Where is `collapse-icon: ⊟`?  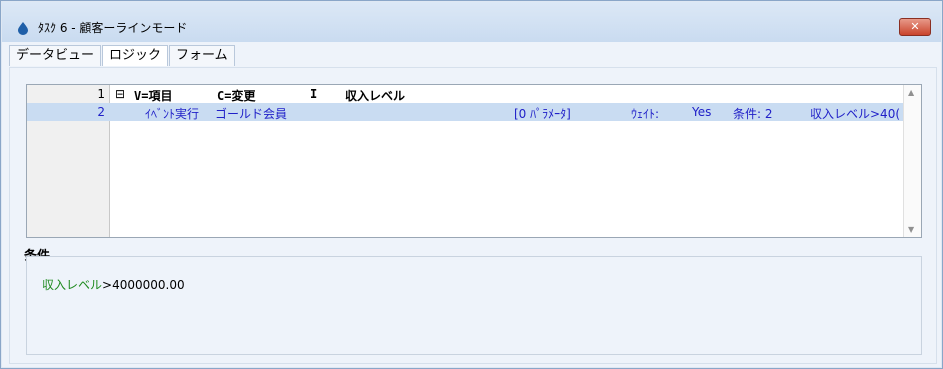
collapse-icon: ⊟ is located at coordinates (120, 94).